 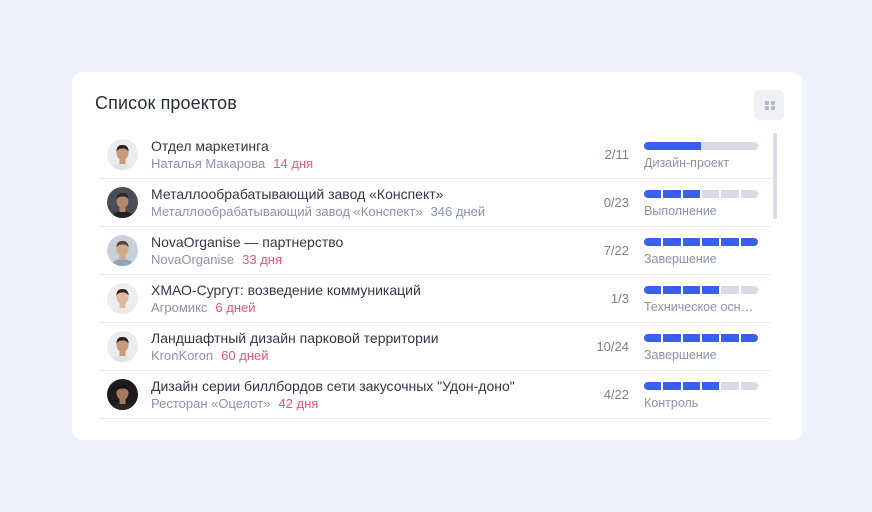 I want to click on project-name: NovaOrganise — партнерство, so click(x=247, y=242).